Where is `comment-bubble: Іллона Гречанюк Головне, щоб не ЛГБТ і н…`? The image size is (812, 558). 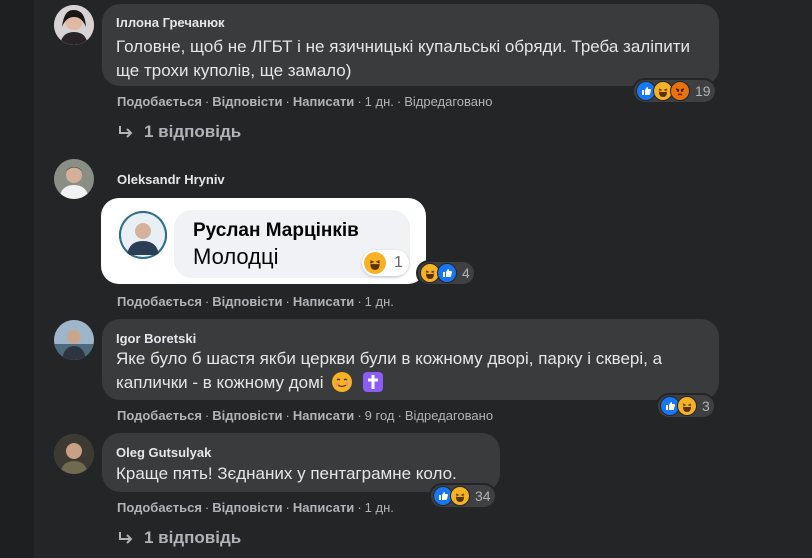 comment-bubble: Іллона Гречанюк Головне, щоб не ЛГБТ і н… is located at coordinates (410, 45).